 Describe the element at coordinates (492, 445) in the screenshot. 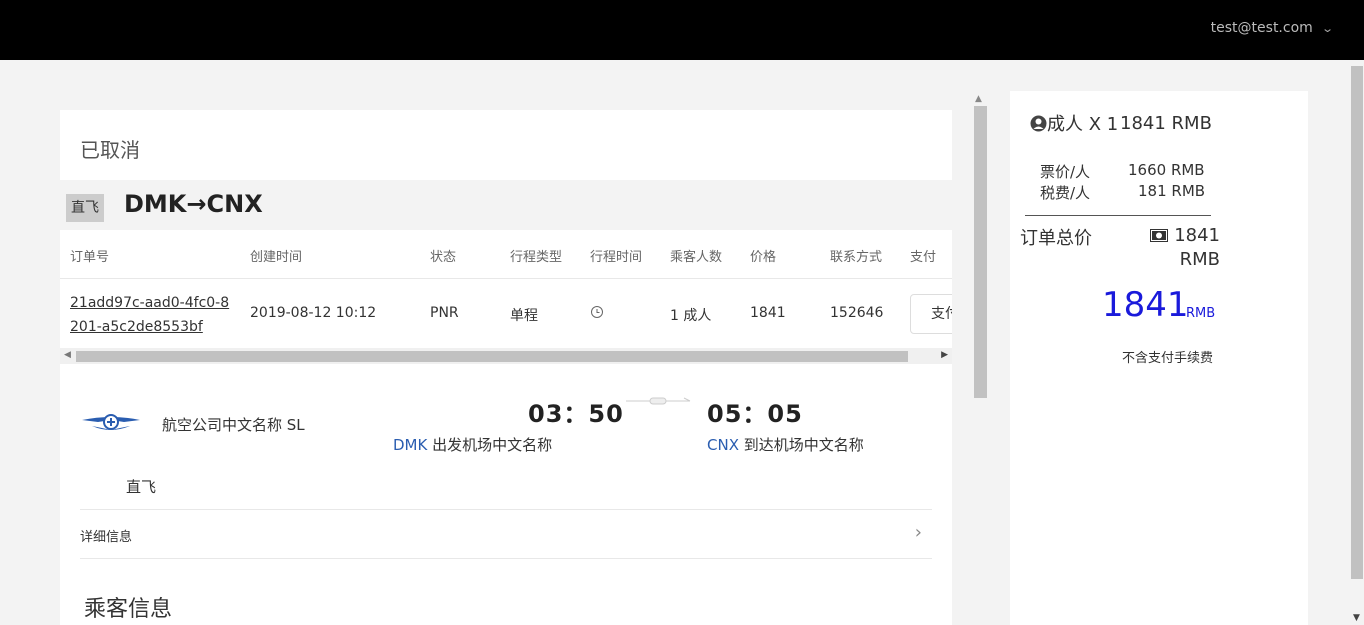

I see `departure-airport-name: 出发机场中文名称` at that location.